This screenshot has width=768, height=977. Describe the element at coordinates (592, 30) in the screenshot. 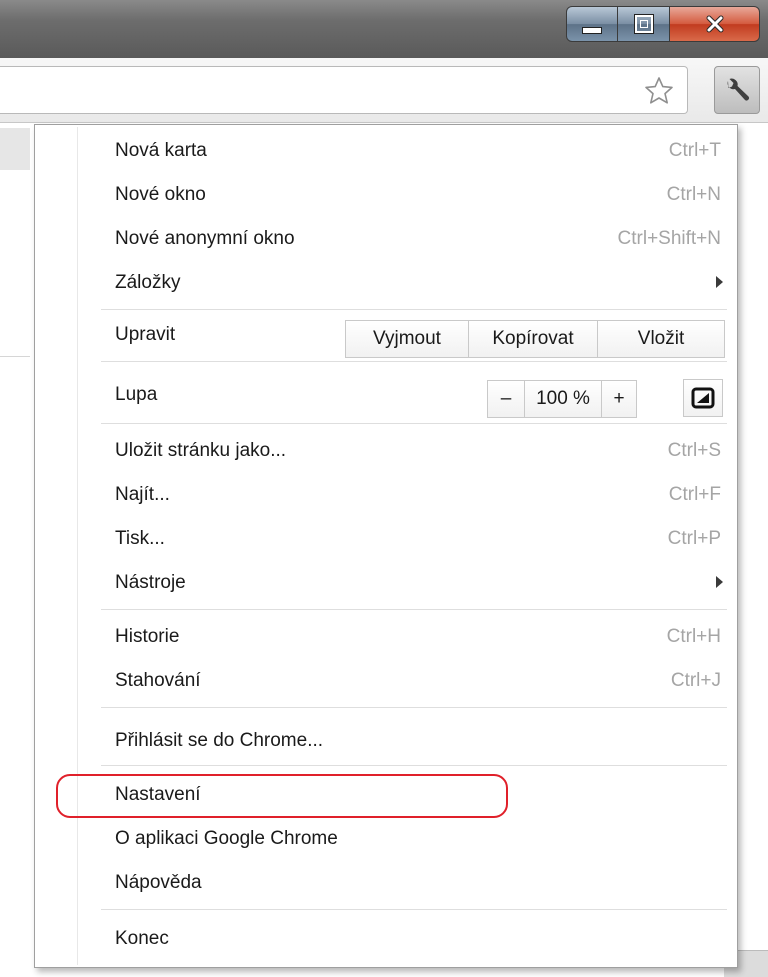

I see `minimize-icon` at that location.